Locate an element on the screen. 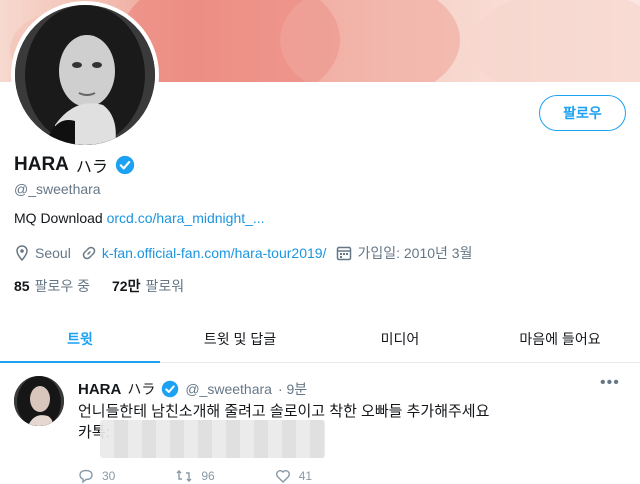 The width and height of the screenshot is (640, 484). profile-stats: 85 팔로우 중 72만 팔로워 is located at coordinates (99, 286).